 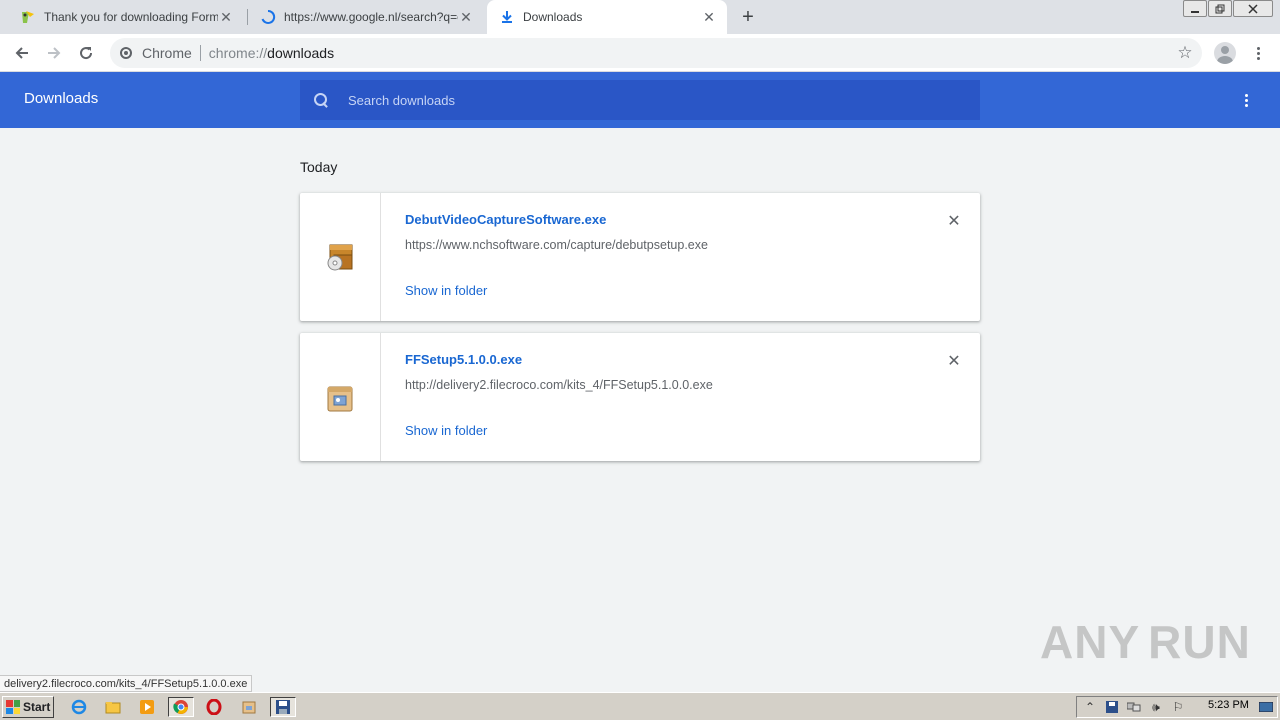 What do you see at coordinates (61, 98) in the screenshot?
I see `page-title: Downloads` at bounding box center [61, 98].